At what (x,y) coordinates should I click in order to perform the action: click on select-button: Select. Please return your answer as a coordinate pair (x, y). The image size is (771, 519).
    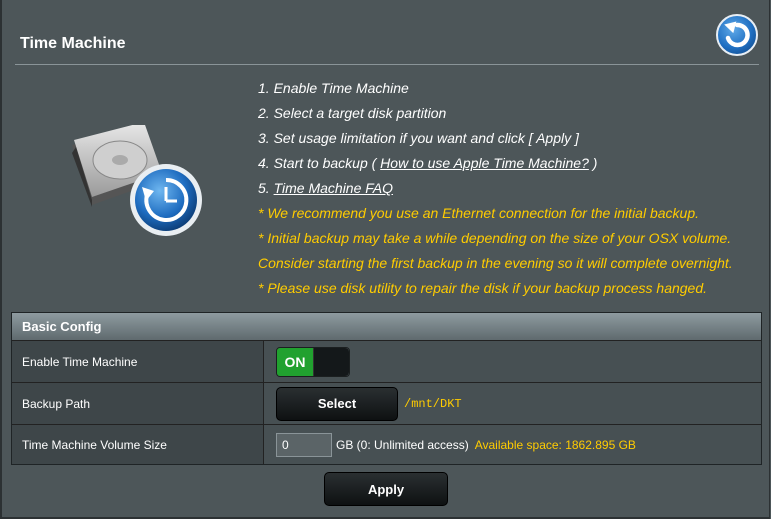
    Looking at the image, I should click on (337, 403).